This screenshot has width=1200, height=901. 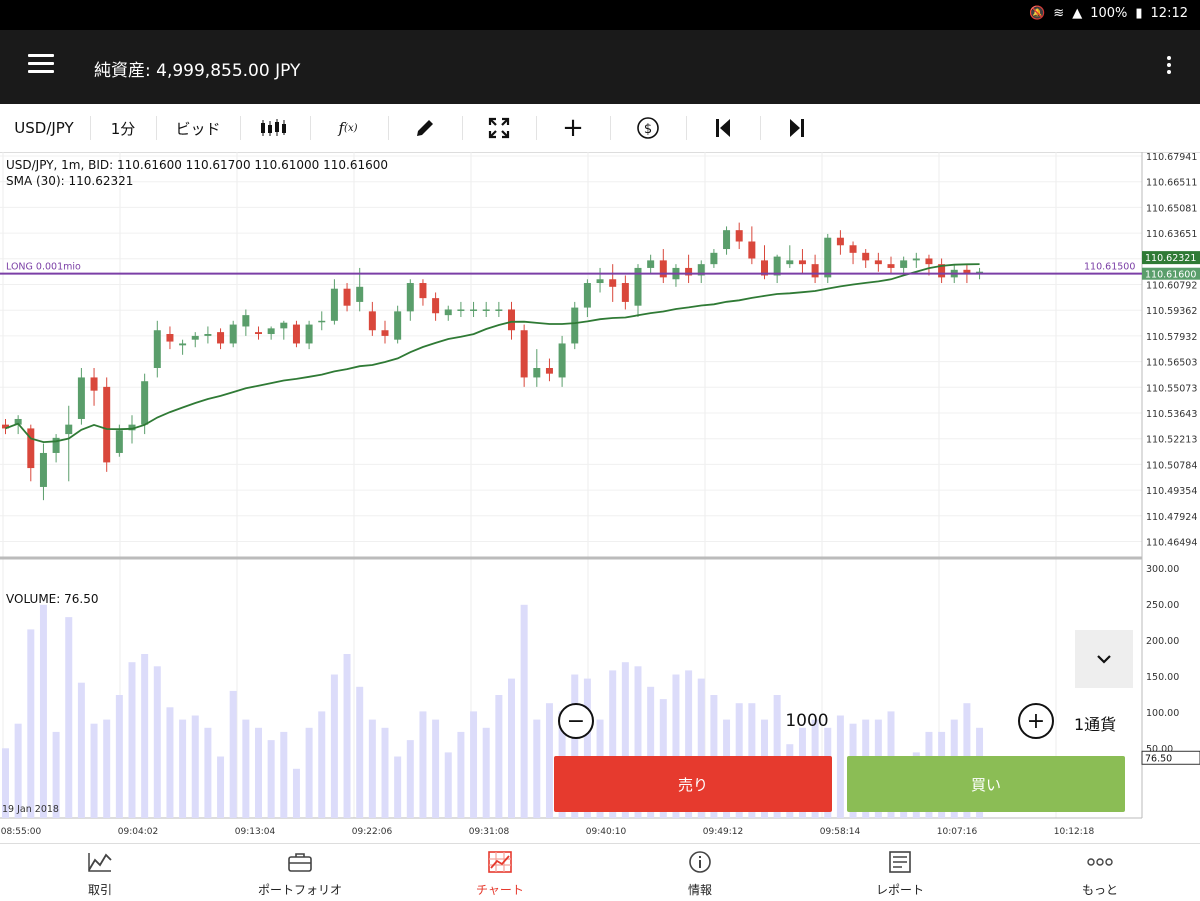 I want to click on sma-price-tag-text: 110.62321, so click(x=1170, y=258).